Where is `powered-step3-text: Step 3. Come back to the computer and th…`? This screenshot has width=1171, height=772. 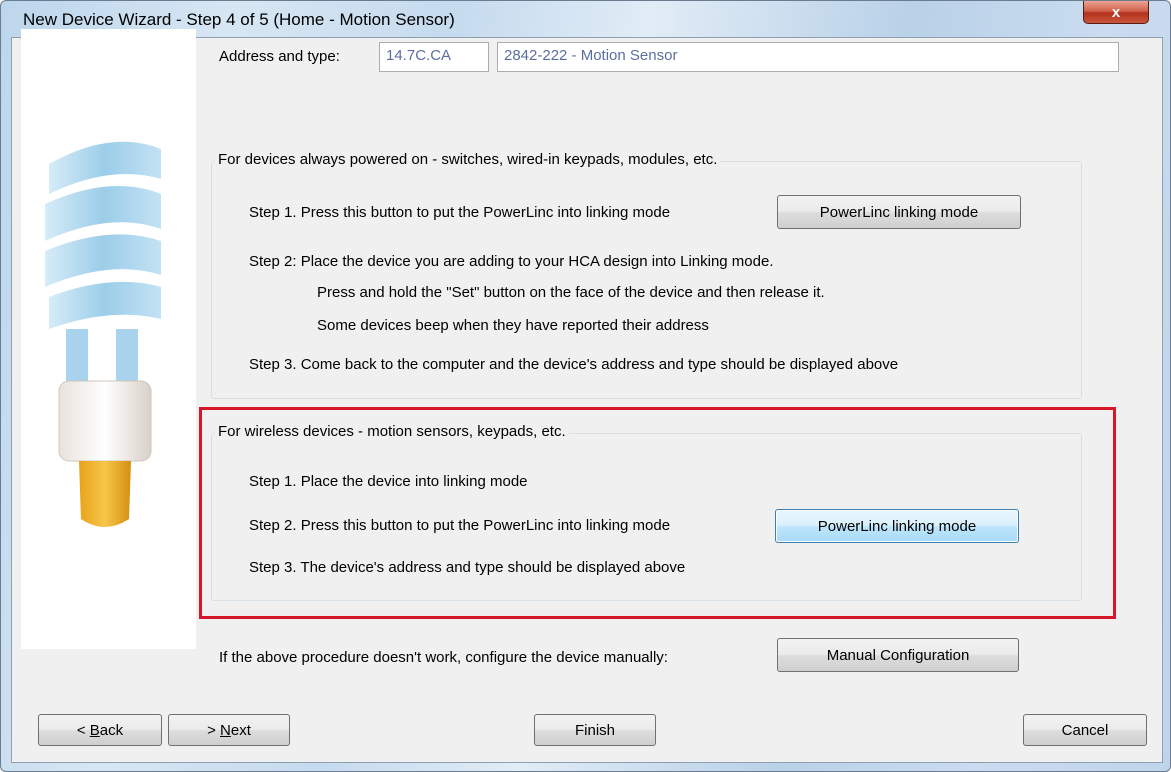 powered-step3-text: Step 3. Come back to the computer and th… is located at coordinates (574, 364).